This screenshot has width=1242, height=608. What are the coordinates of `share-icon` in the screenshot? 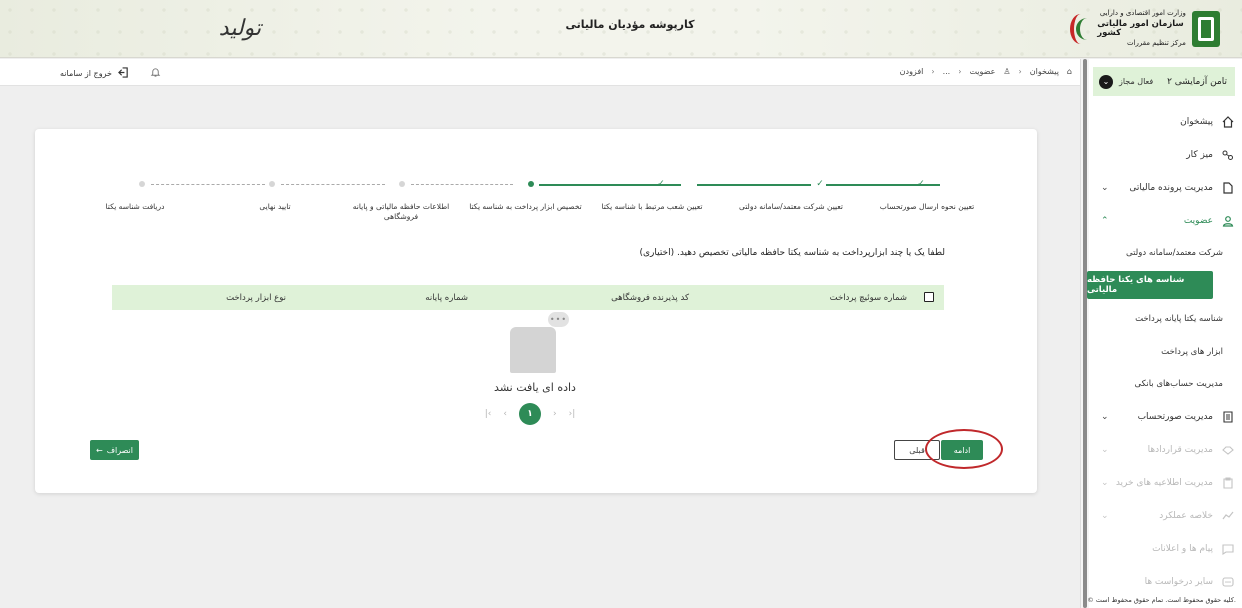 It's located at (1228, 155).